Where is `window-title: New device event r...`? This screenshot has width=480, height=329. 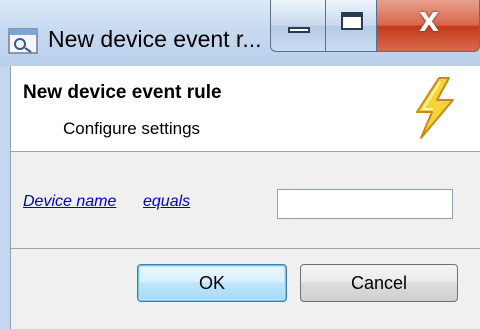
window-title: New device event r... is located at coordinates (155, 39).